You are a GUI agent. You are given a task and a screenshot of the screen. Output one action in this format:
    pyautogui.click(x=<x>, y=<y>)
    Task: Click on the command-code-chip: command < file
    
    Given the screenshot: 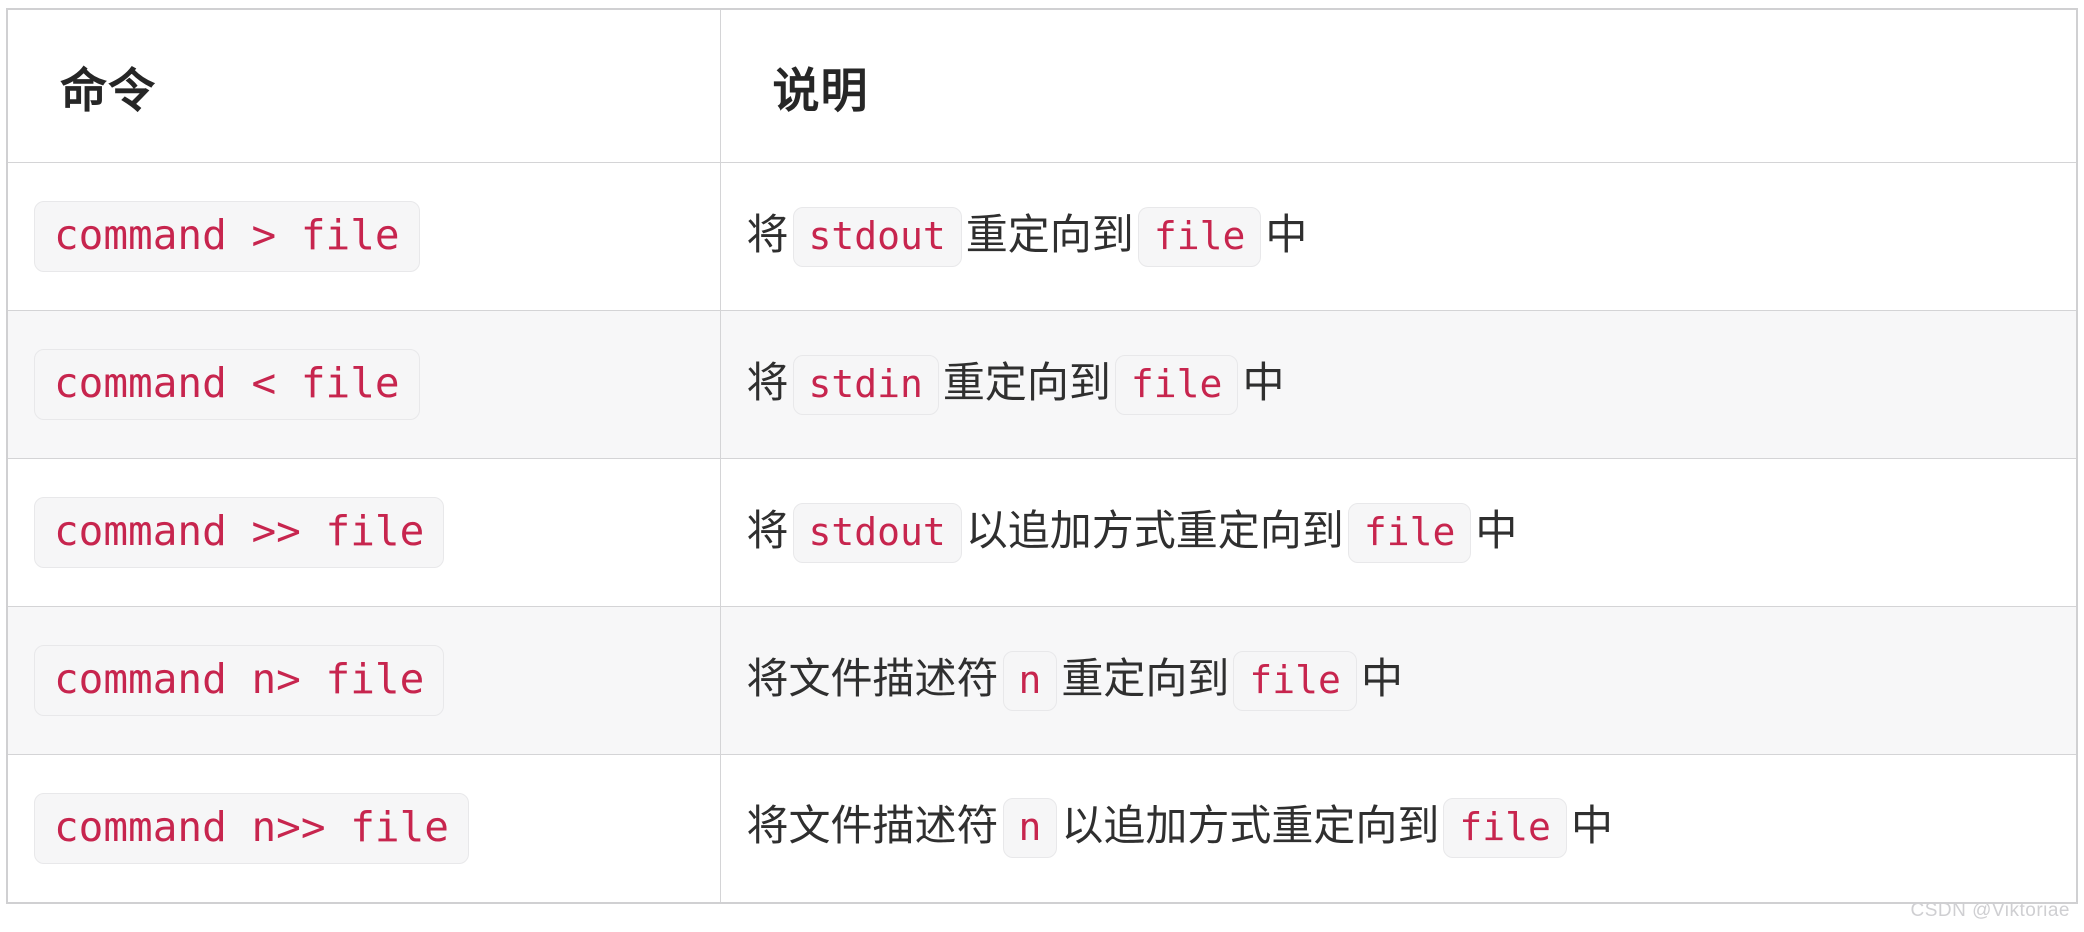 What is the action you would take?
    pyautogui.click(x=227, y=384)
    